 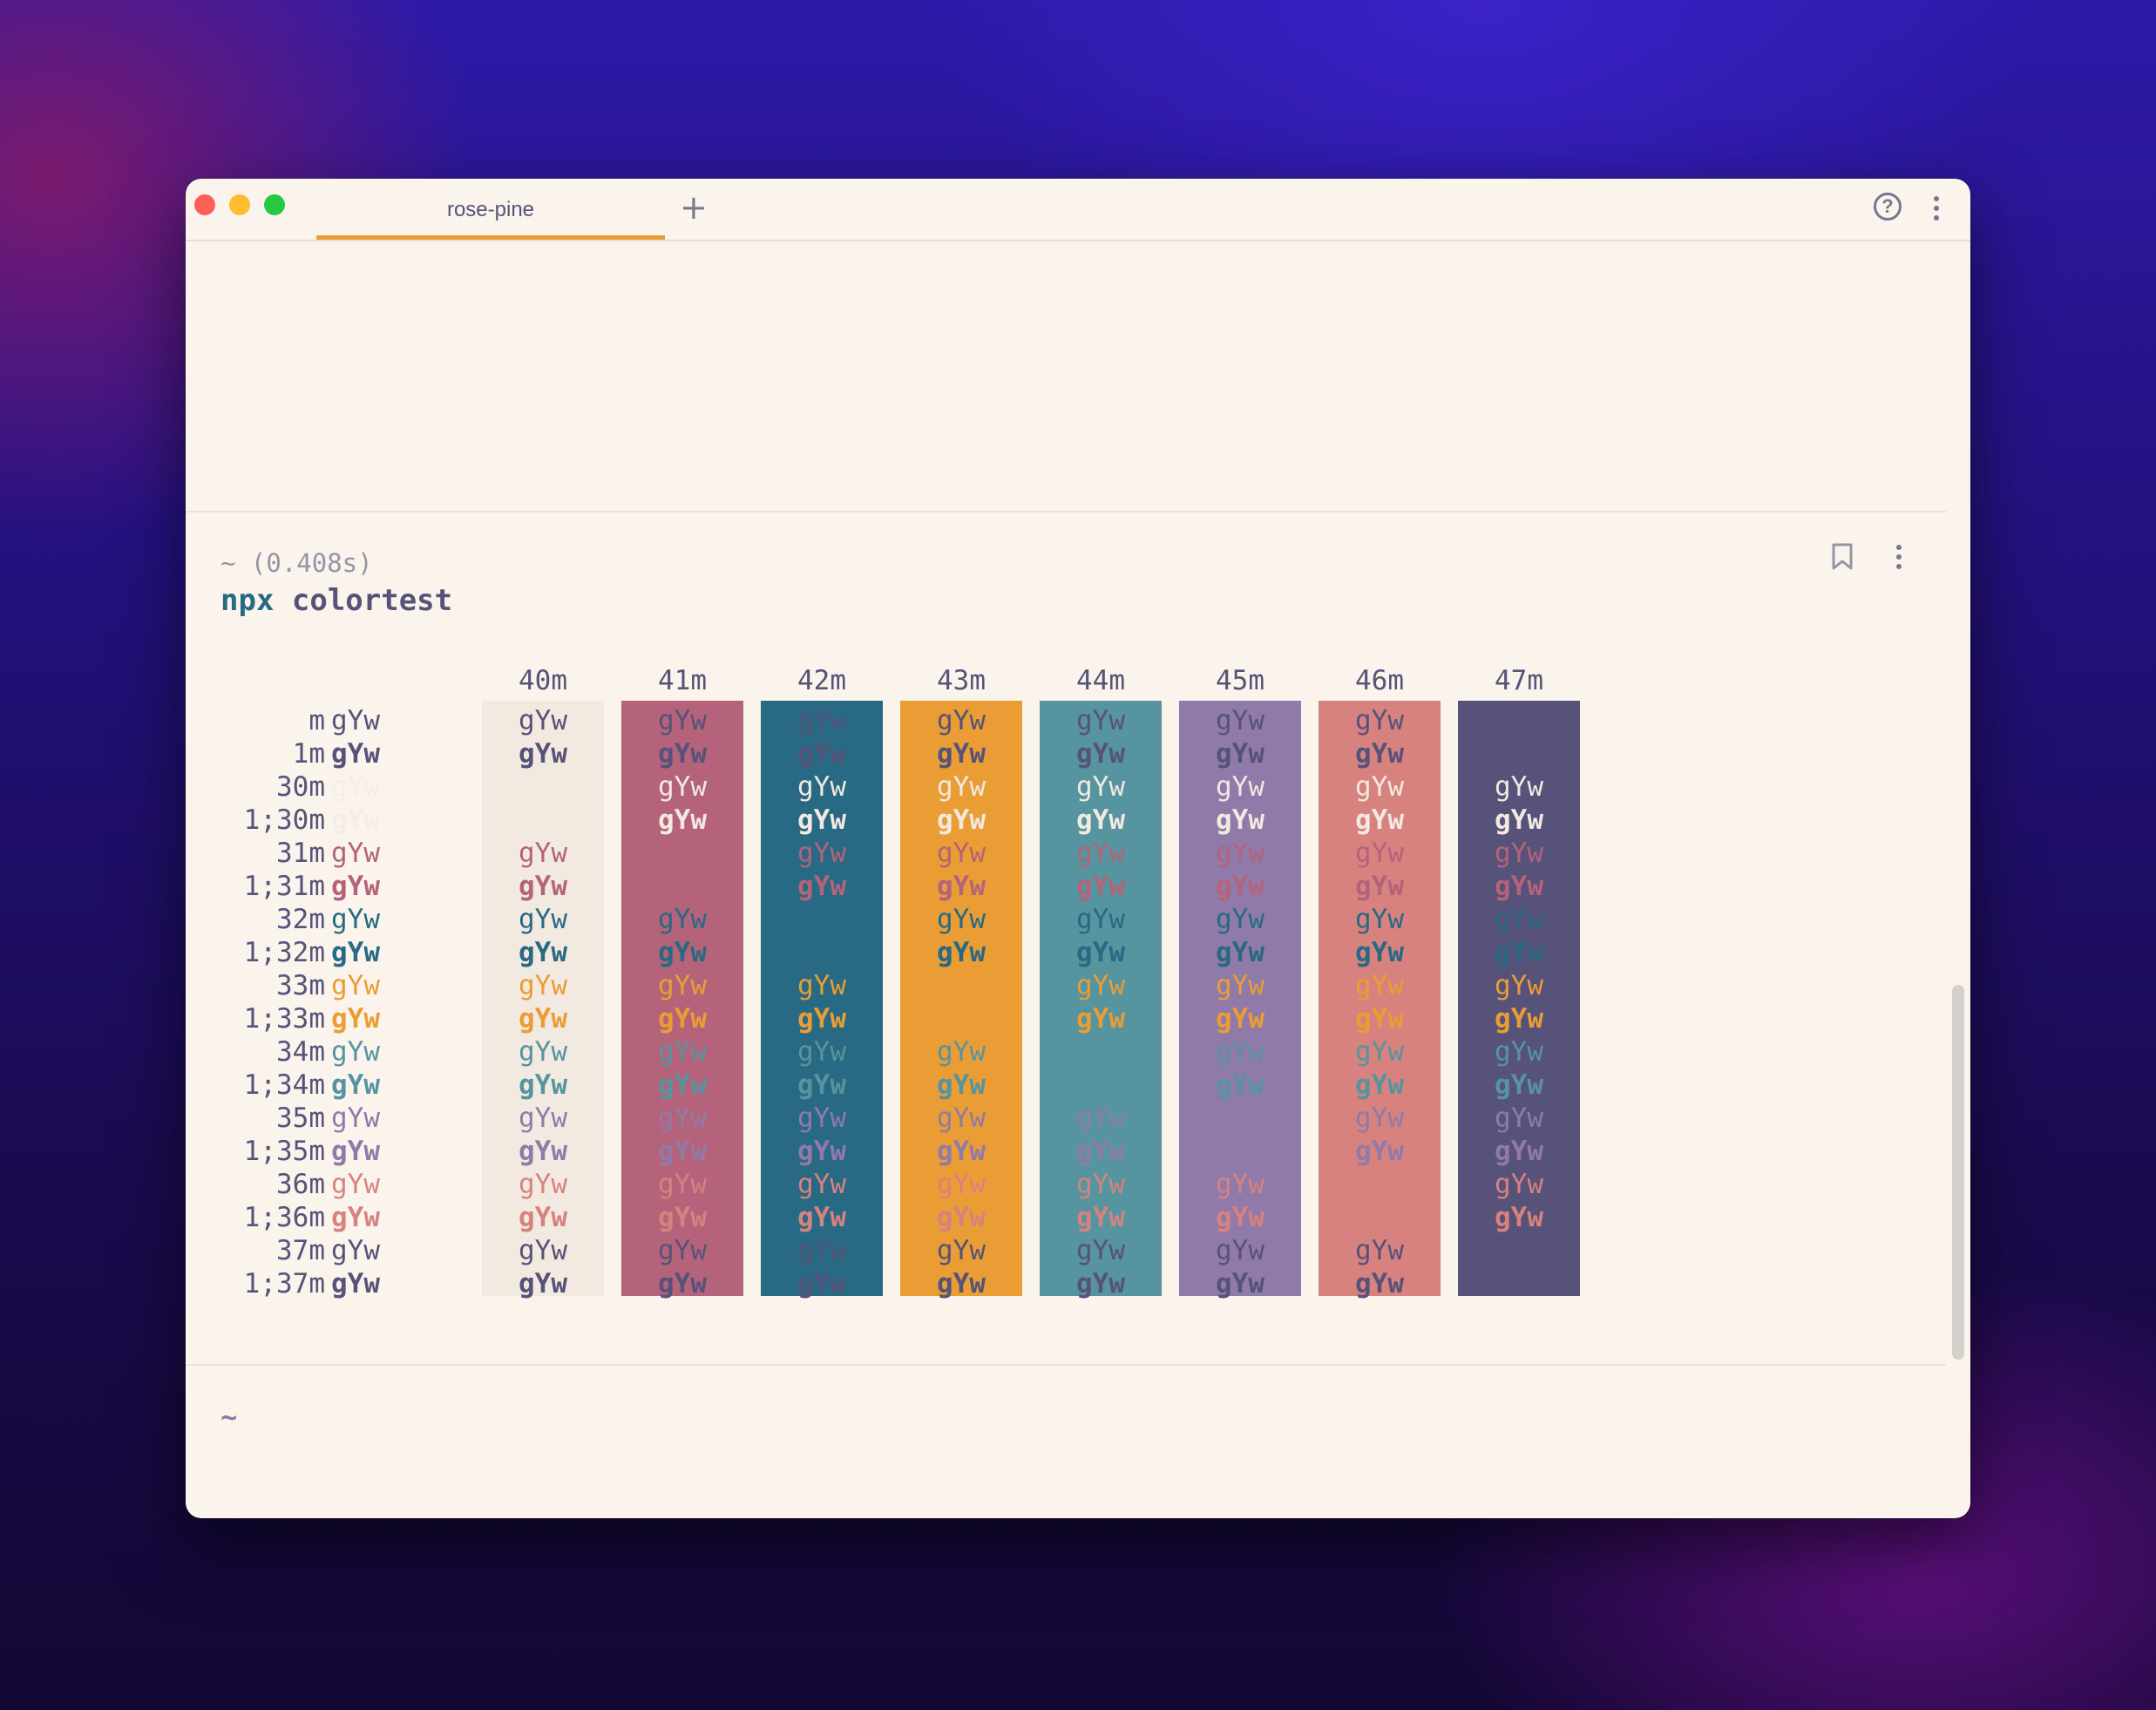 I want to click on column-header: 40m, so click(x=543, y=680).